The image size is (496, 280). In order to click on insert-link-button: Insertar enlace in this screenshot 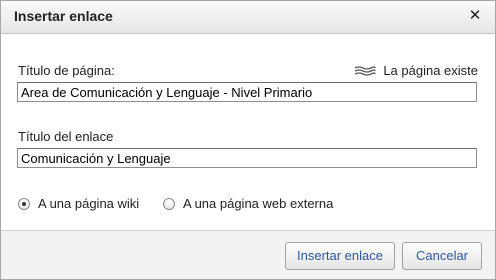, I will do `click(340, 256)`.